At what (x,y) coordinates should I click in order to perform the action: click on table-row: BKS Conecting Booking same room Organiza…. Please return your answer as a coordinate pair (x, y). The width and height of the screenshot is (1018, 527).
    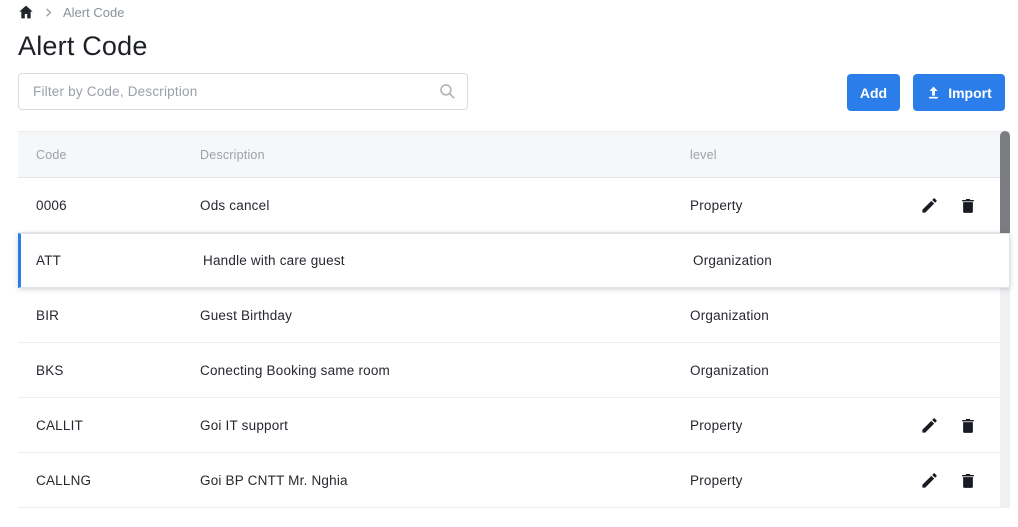
    Looking at the image, I should click on (509, 370).